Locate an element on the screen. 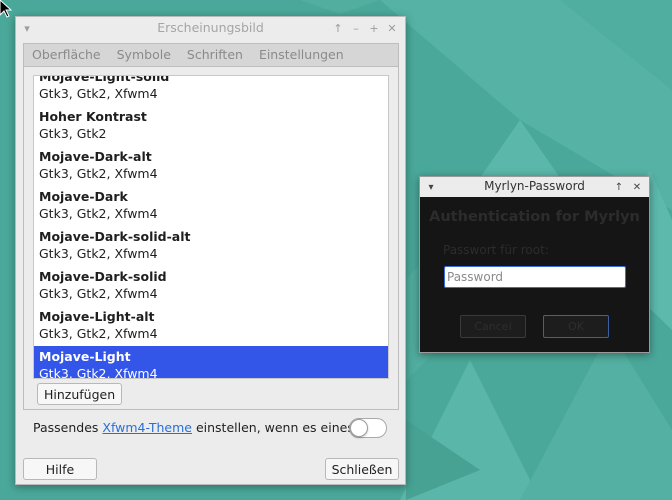 The width and height of the screenshot is (672, 500). match-text-before: Passendes is located at coordinates (68, 427).